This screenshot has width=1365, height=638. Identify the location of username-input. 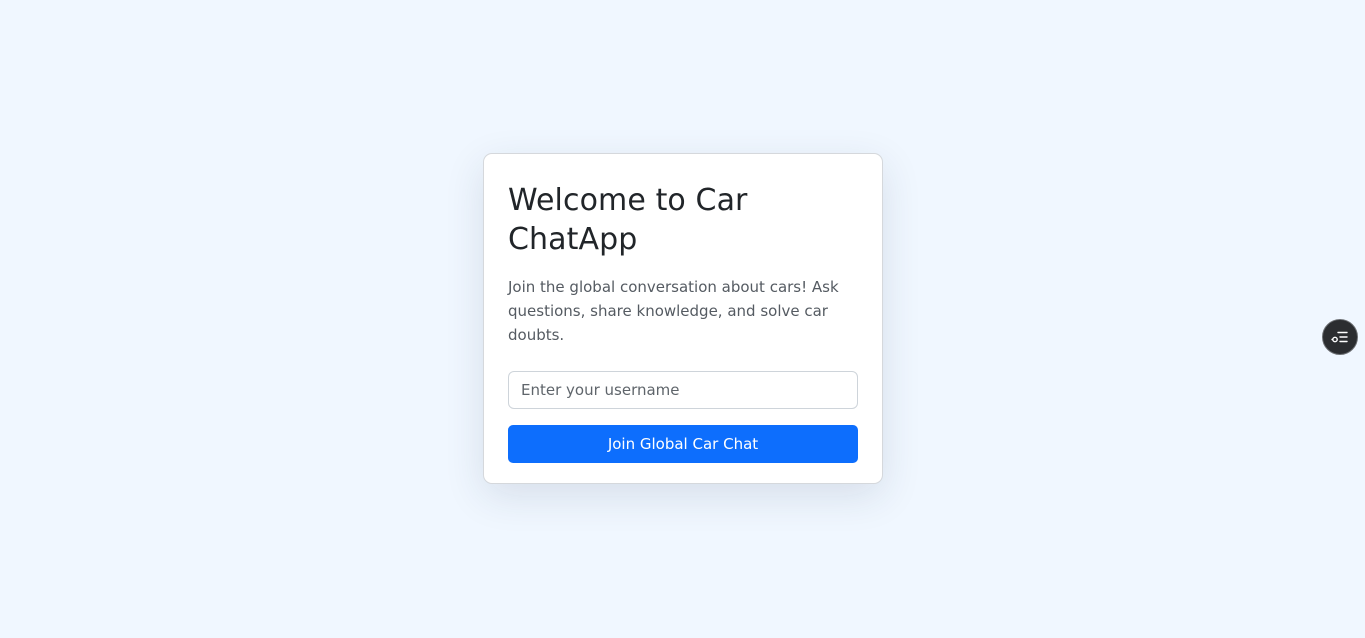
(683, 390).